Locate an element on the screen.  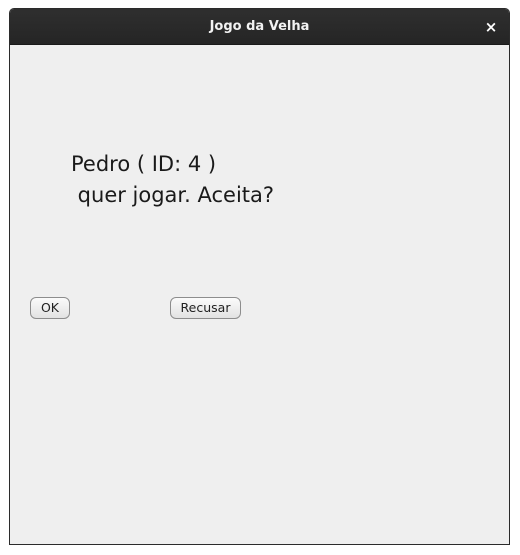
window-title: Jogo da Velha is located at coordinates (259, 26).